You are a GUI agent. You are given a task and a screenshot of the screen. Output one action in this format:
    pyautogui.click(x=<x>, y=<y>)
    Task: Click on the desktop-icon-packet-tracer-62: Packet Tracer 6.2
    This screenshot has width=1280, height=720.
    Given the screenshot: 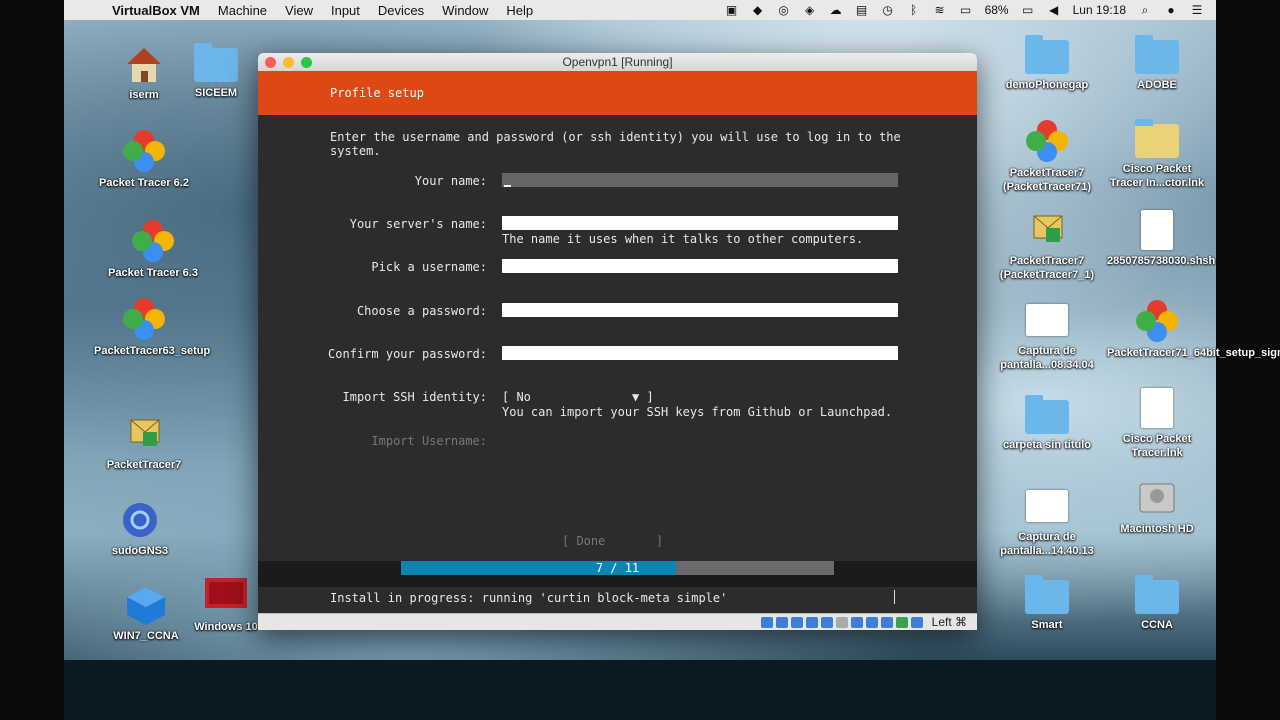 What is the action you would take?
    pyautogui.click(x=144, y=160)
    